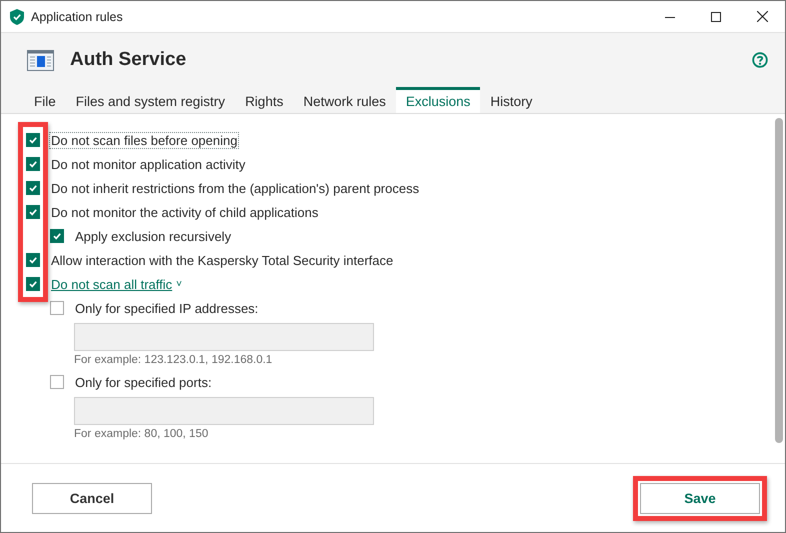 Image resolution: width=786 pixels, height=533 pixels. I want to click on close-icon, so click(762, 16).